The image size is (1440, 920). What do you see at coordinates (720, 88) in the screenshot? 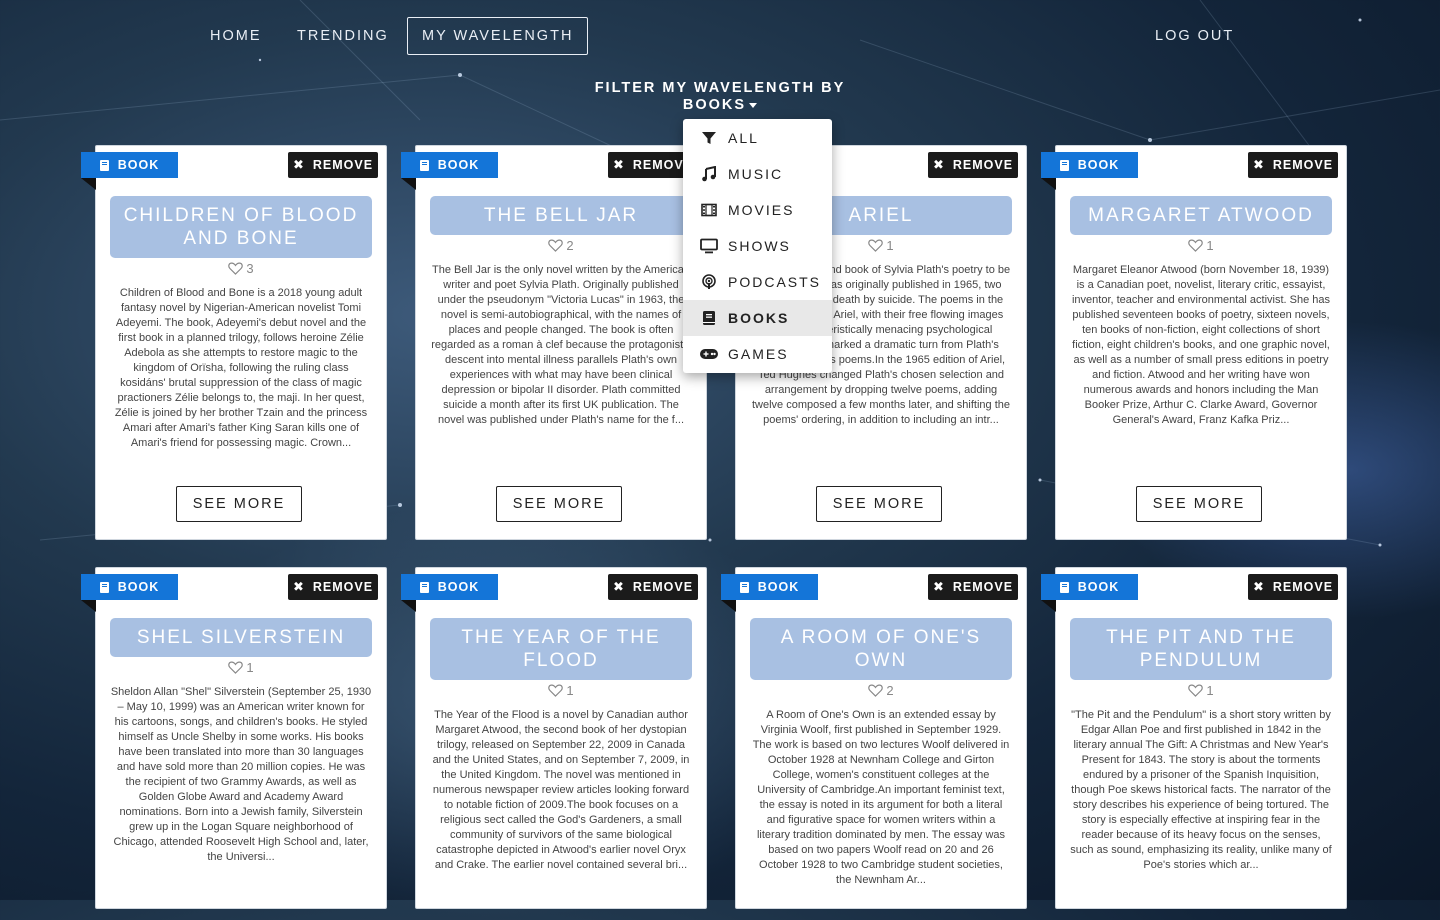
I see `filter-label: FILTER MY WAVELENGTH BY` at bounding box center [720, 88].